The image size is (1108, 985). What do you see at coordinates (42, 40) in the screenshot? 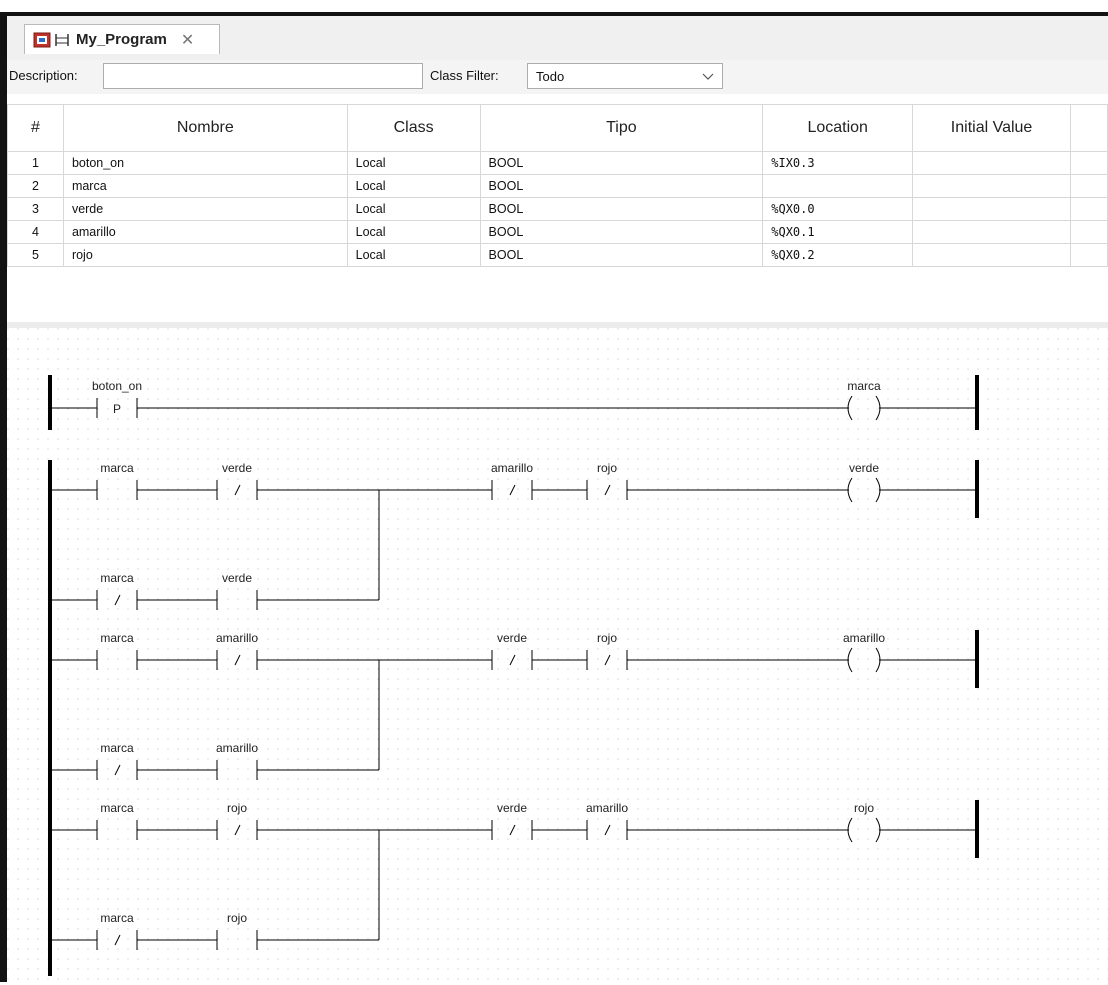
I see `program-icon` at bounding box center [42, 40].